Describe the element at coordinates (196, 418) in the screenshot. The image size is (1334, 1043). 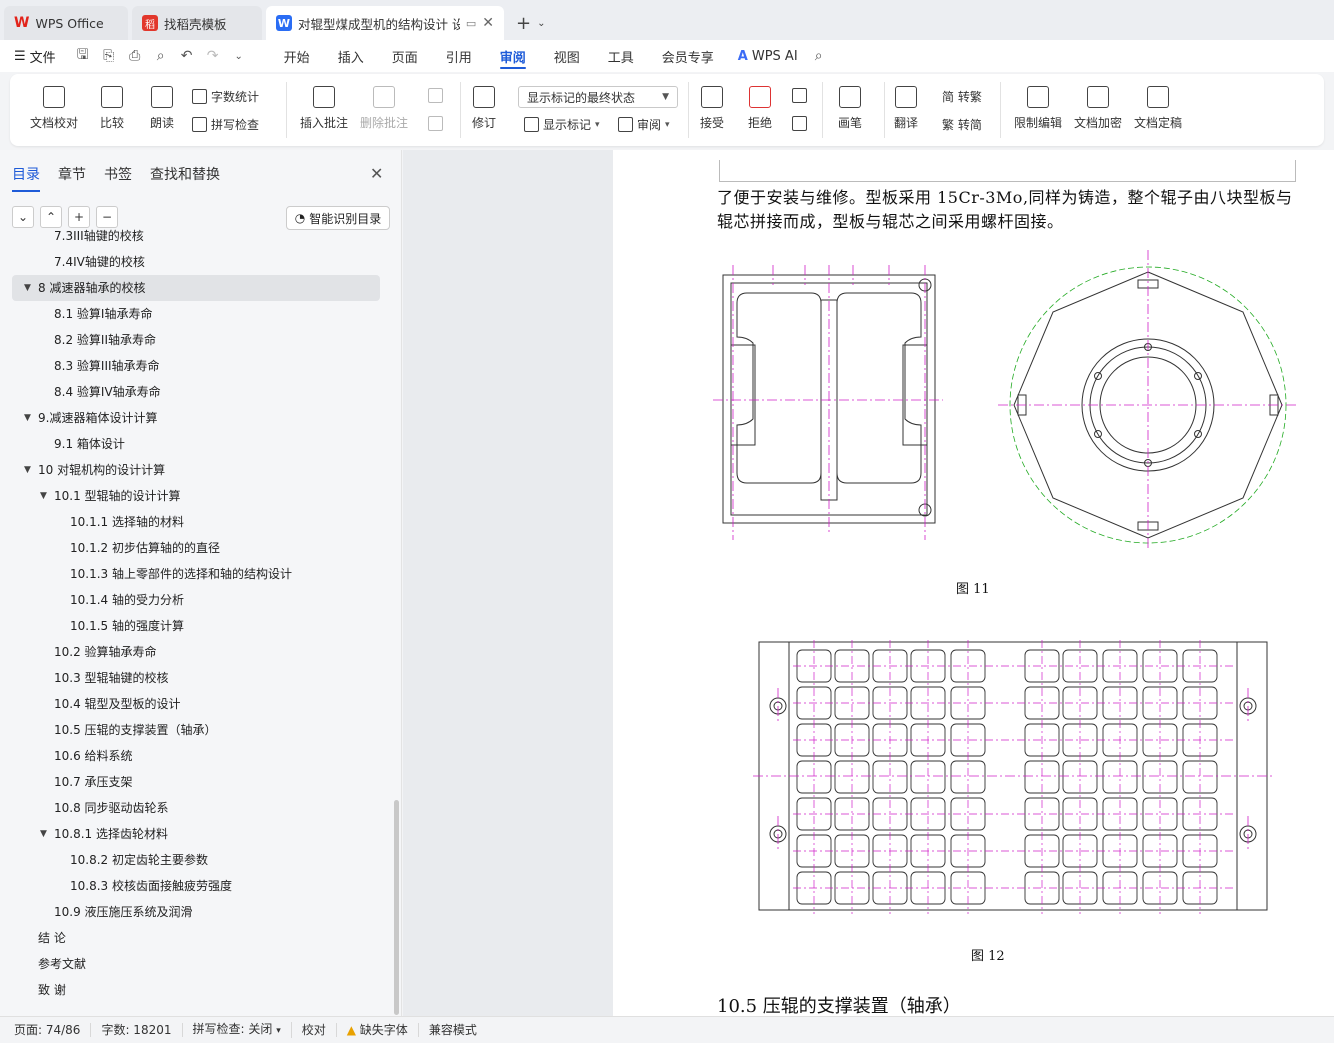
I see `toc-item: ▼ 9.减速器箱体设计计算` at that location.